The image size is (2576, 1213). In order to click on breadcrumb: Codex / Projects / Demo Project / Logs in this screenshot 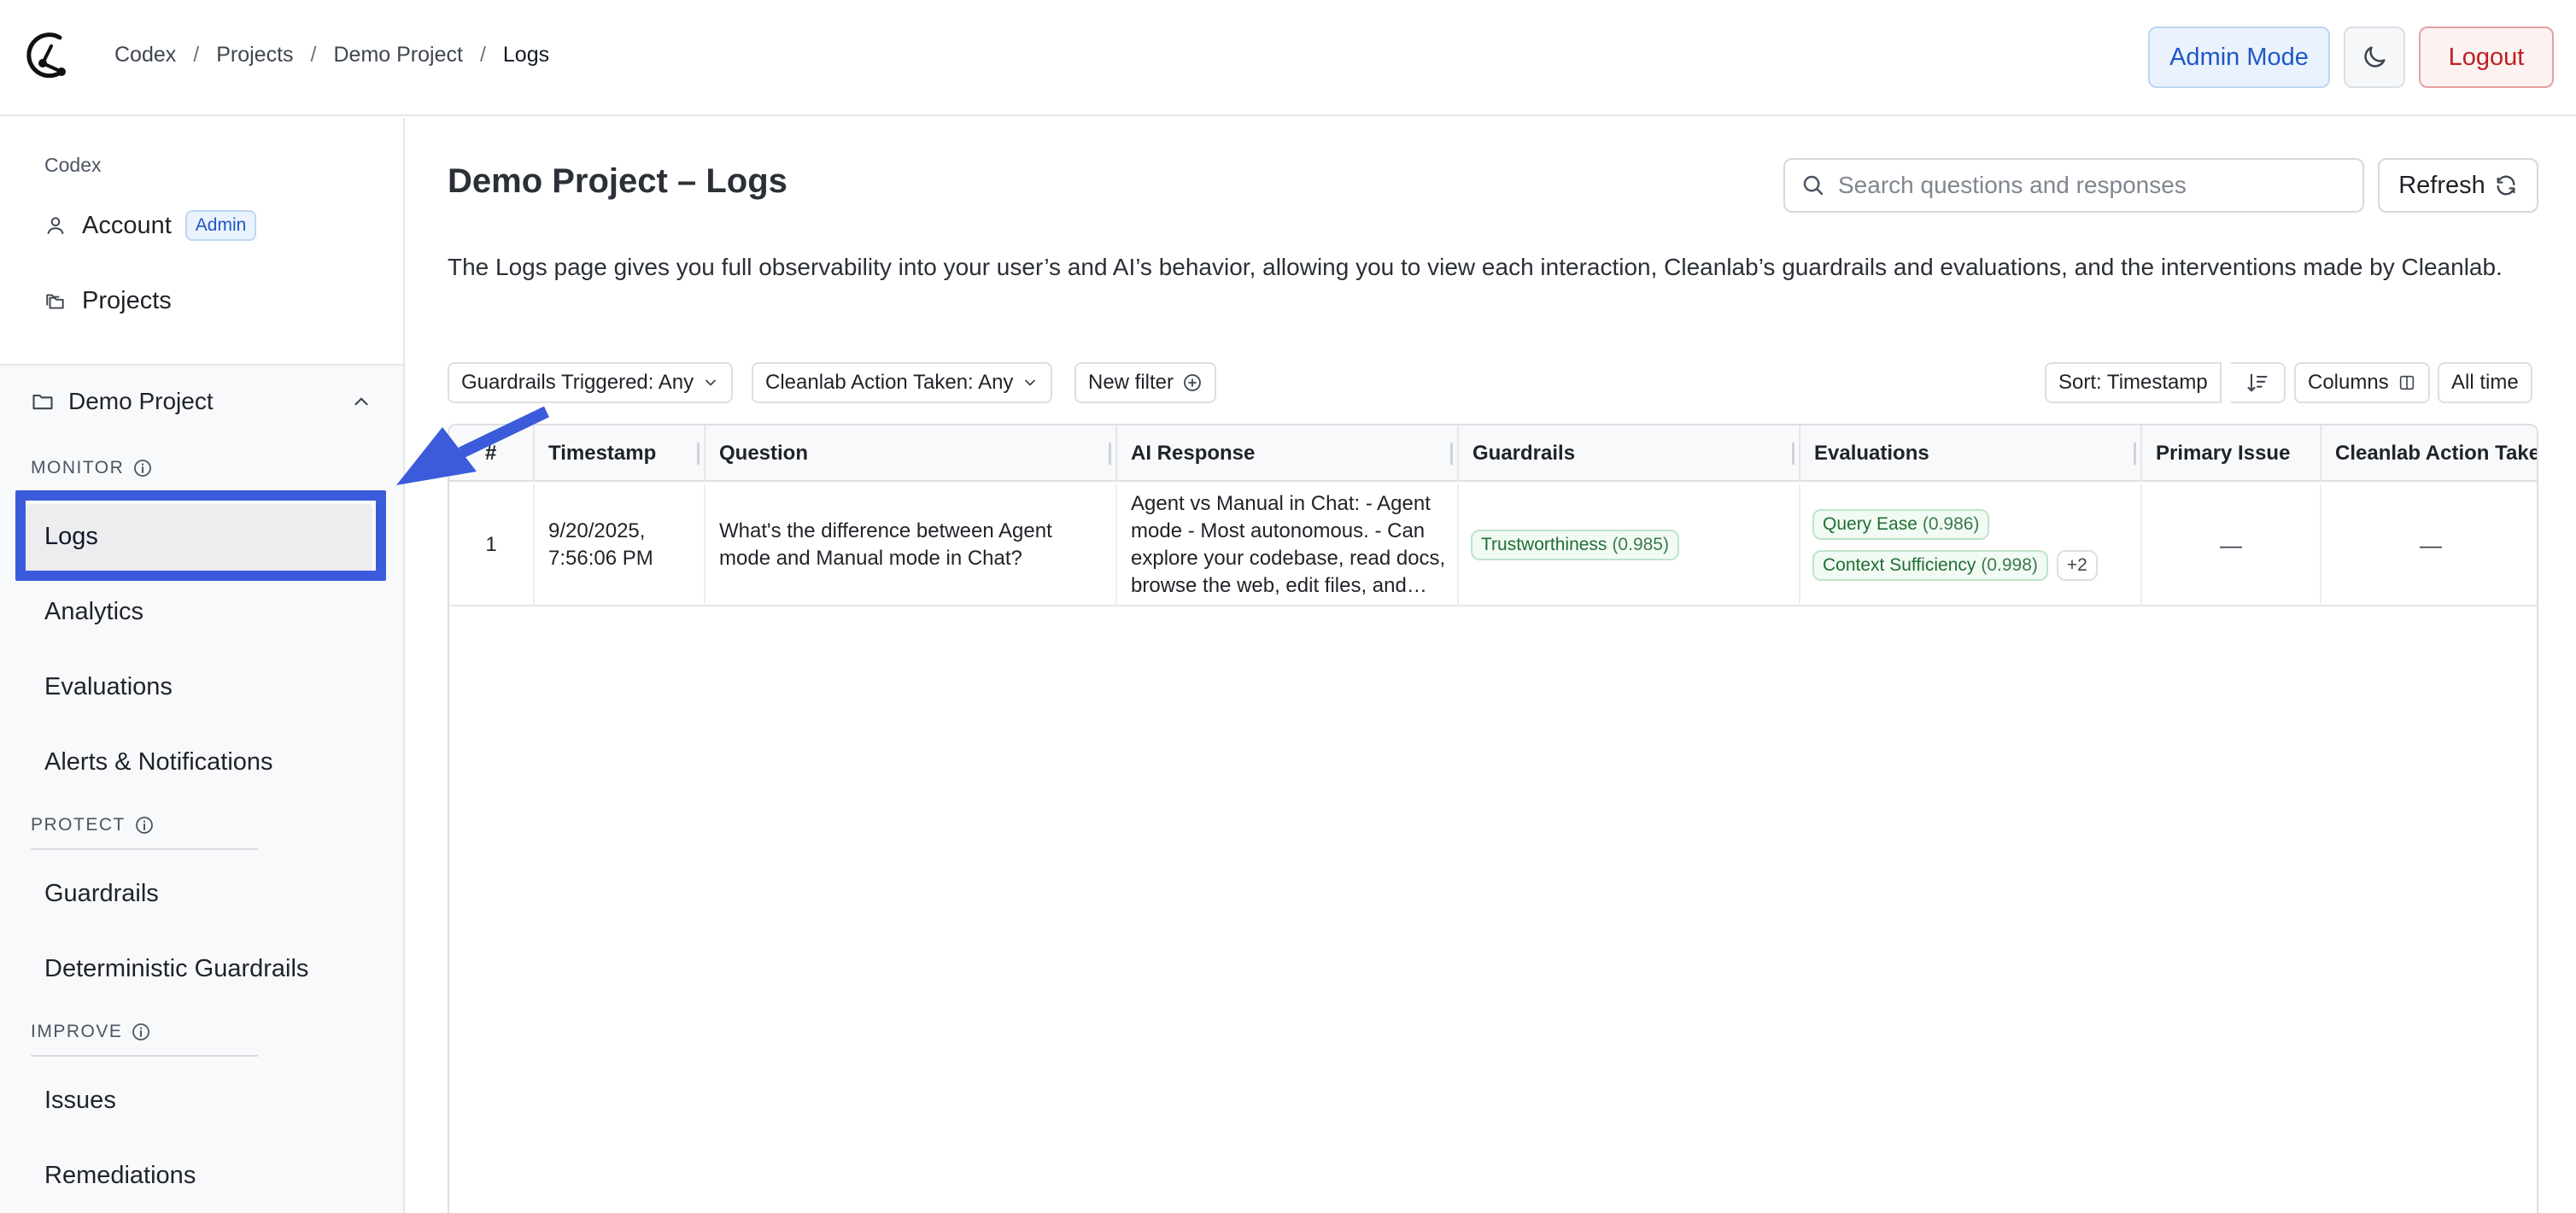, I will do `click(331, 55)`.